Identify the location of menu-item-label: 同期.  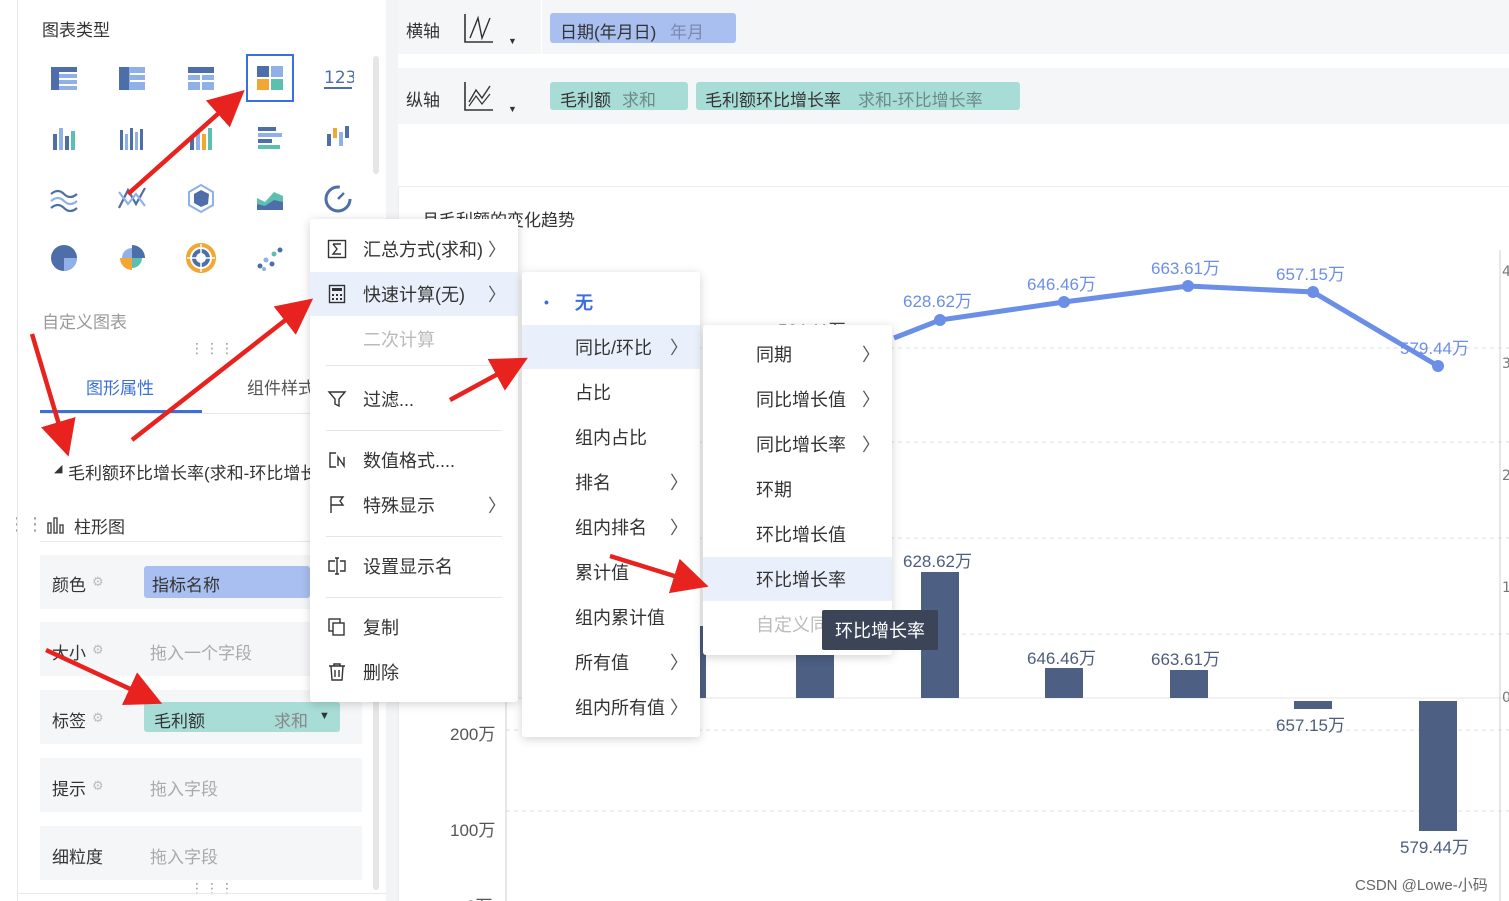
(774, 355).